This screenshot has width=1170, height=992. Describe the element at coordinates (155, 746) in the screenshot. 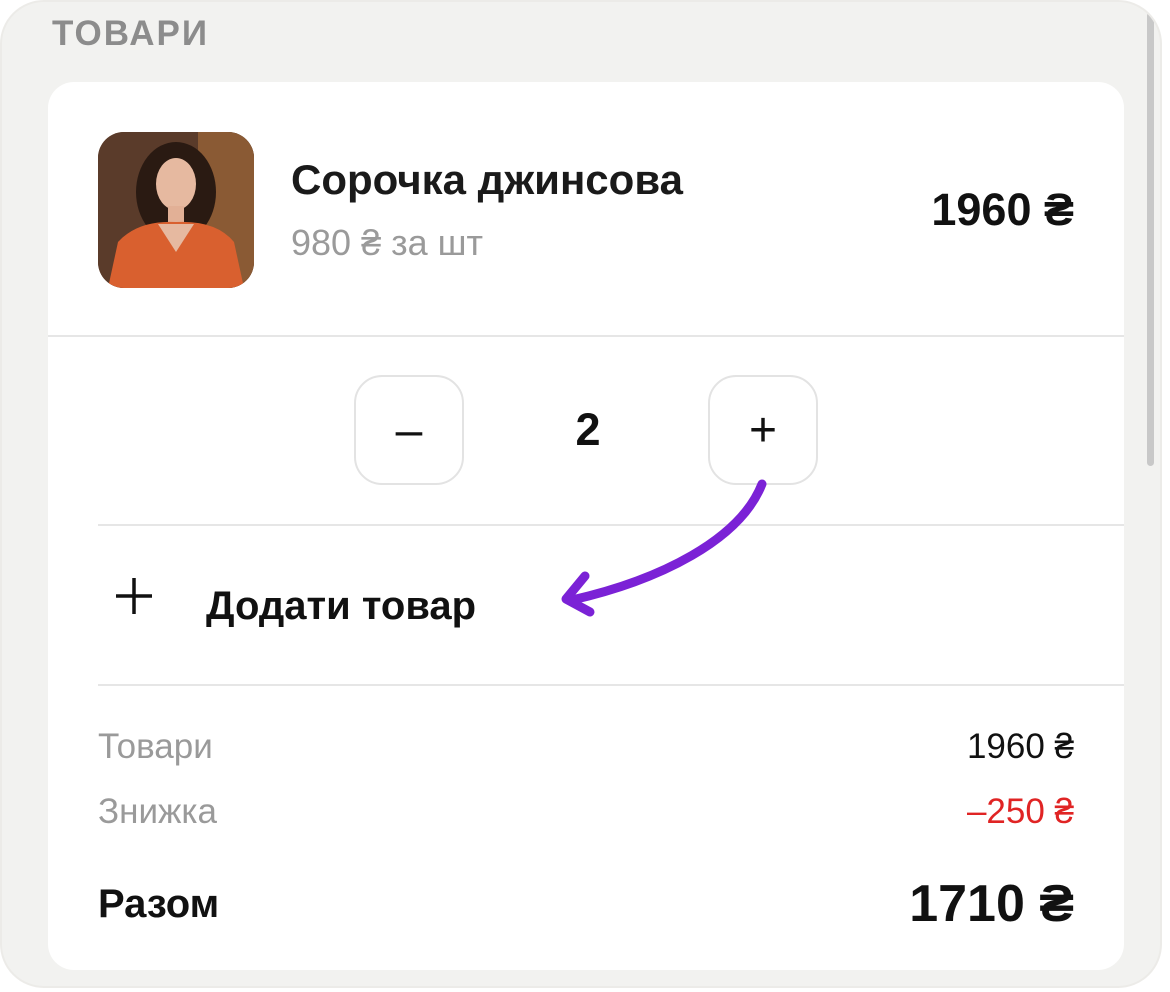

I see `goods-label: Товари` at that location.